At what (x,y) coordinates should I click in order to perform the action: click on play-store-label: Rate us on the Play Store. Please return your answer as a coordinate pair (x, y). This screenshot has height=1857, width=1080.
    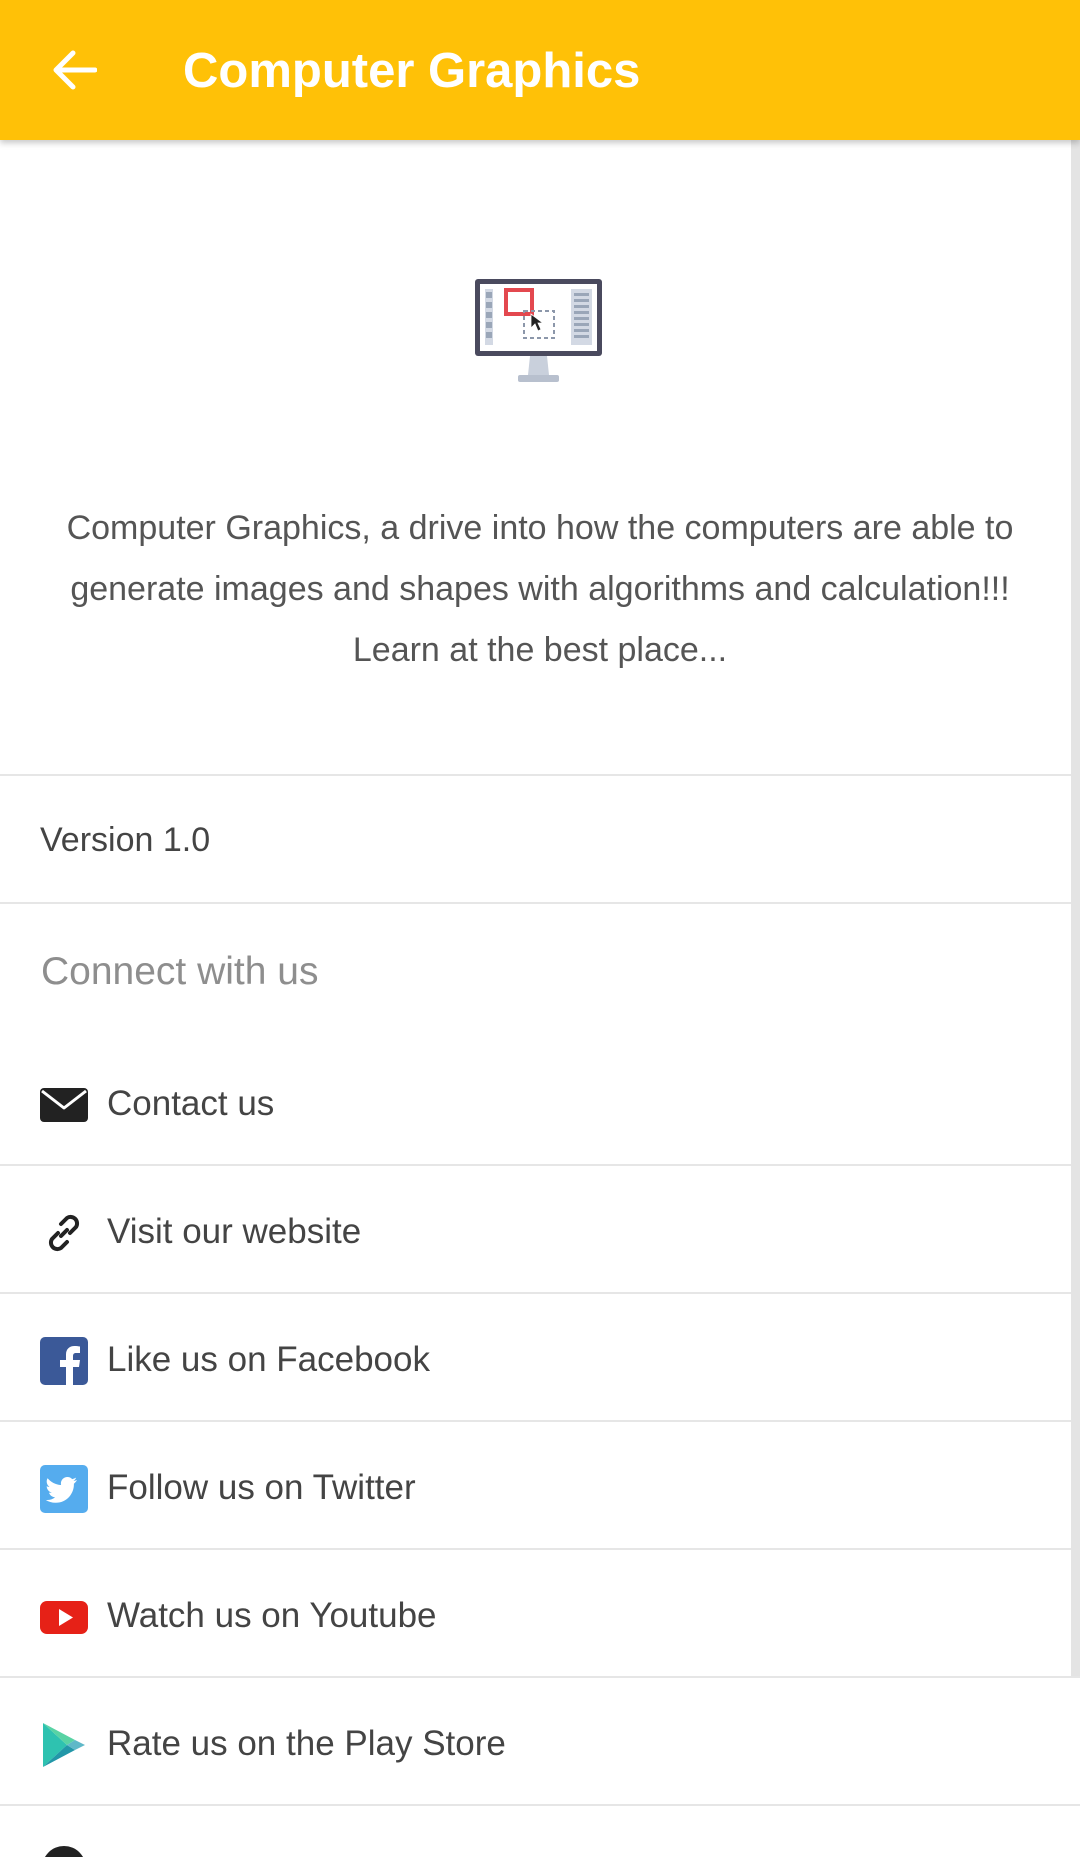
    Looking at the image, I should click on (306, 1743).